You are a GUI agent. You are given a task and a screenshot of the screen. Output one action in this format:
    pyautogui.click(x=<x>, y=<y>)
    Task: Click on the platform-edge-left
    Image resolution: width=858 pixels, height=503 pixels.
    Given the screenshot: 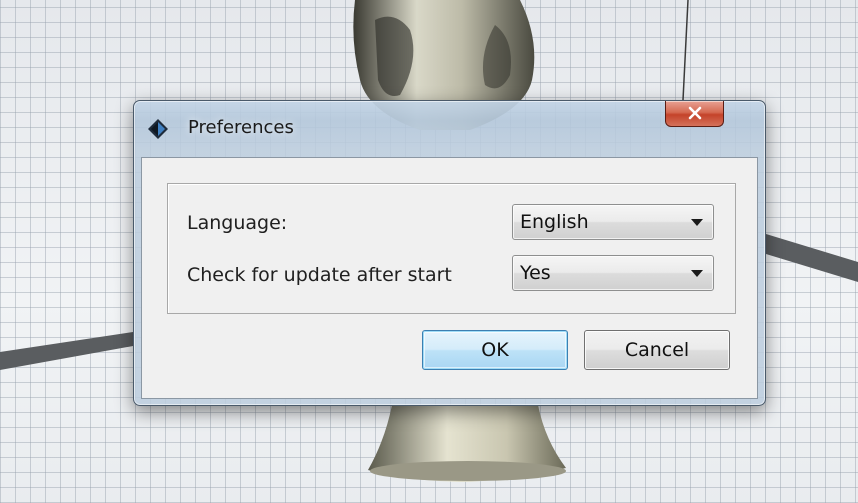 What is the action you would take?
    pyautogui.click(x=66, y=351)
    